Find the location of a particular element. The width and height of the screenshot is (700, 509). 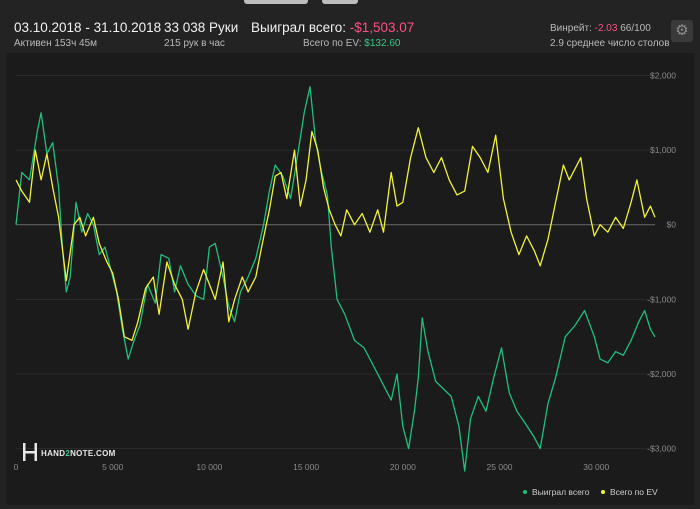

won-total-label: Выиграл всего: is located at coordinates (298, 27).